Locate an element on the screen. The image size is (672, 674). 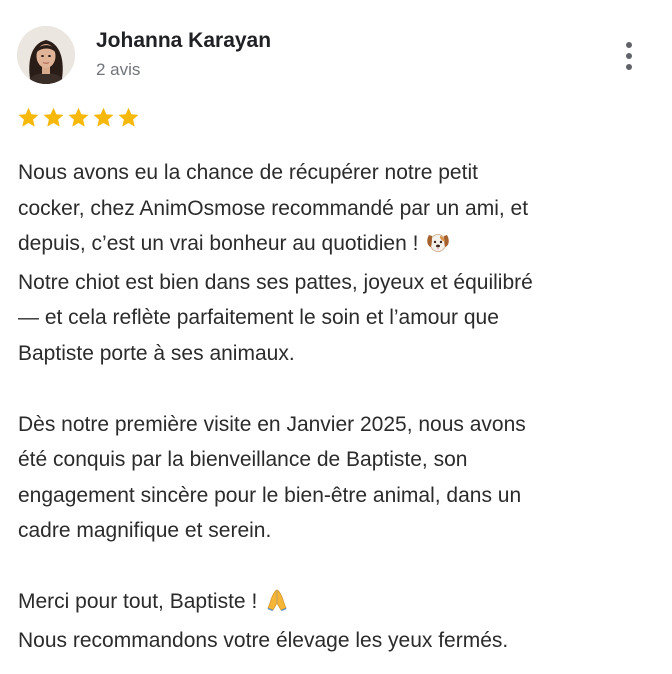
folded-hands-emoji-icon is located at coordinates (277, 605).